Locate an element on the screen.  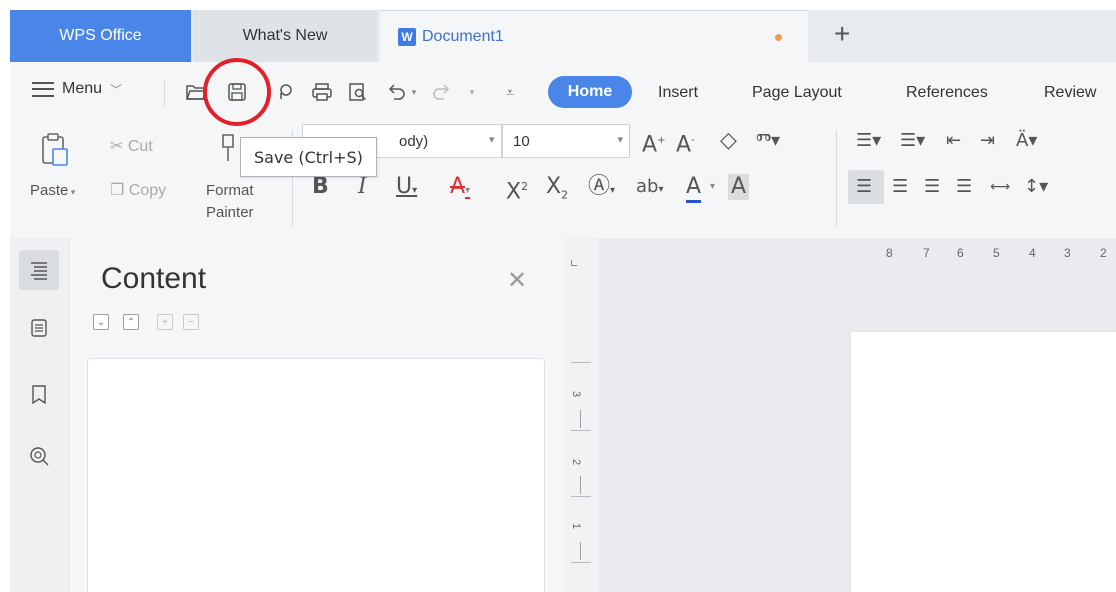
undo-dropdown-icon: ▾ is located at coordinates (414, 92).